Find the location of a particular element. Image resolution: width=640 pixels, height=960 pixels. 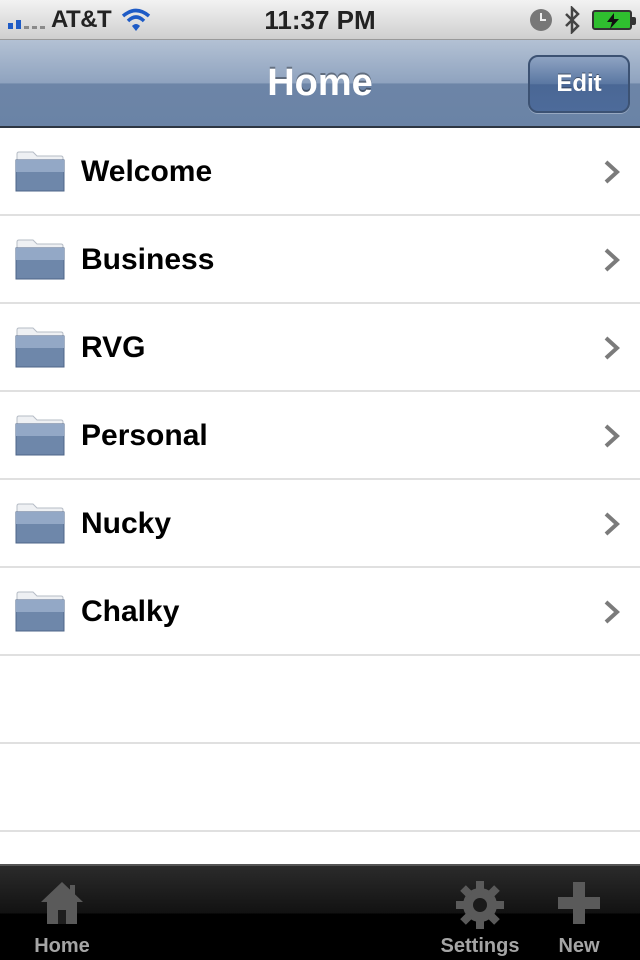

tab-settings: Settings is located at coordinates (480, 913).